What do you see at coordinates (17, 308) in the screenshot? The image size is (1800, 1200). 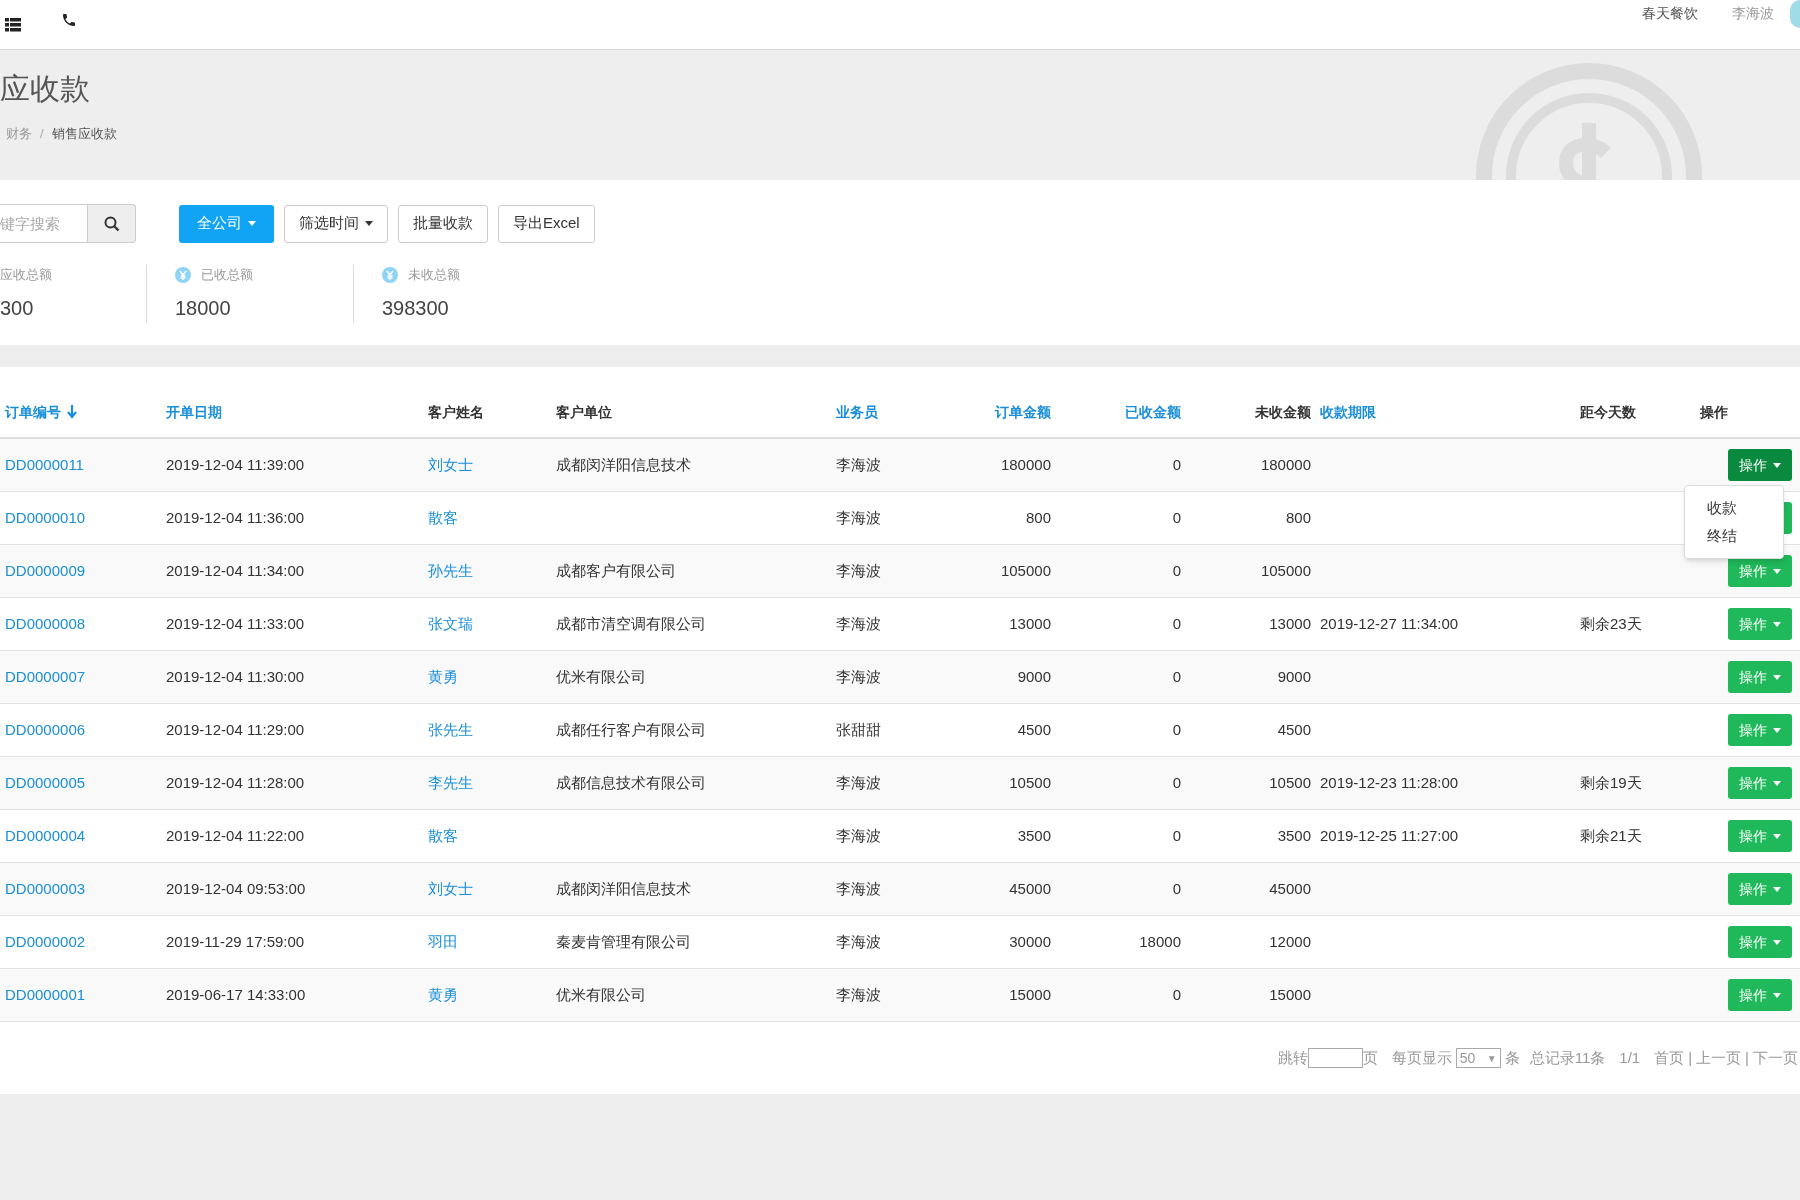 I see `stat-value: 300` at bounding box center [17, 308].